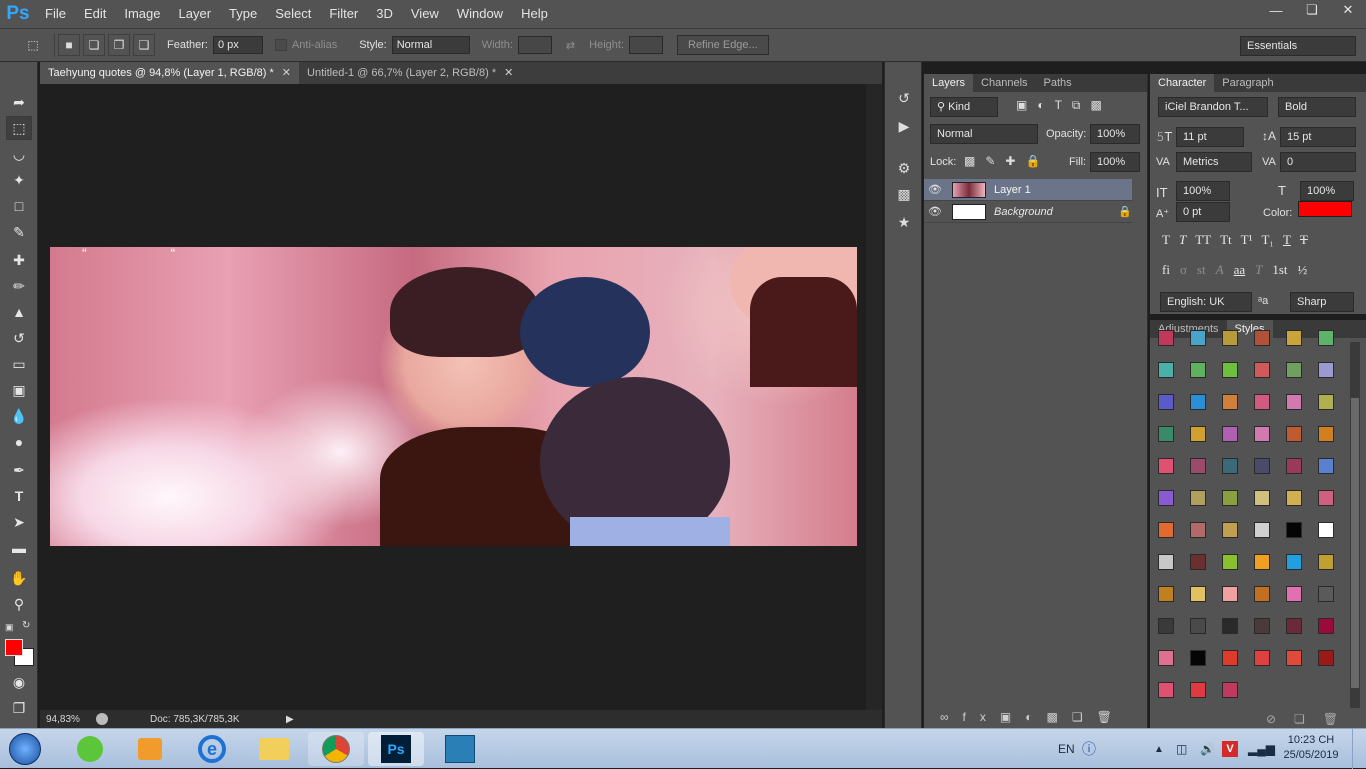 This screenshot has width=1366, height=769. I want to click on layer-row: 👁 Background 🔒, so click(1028, 212).